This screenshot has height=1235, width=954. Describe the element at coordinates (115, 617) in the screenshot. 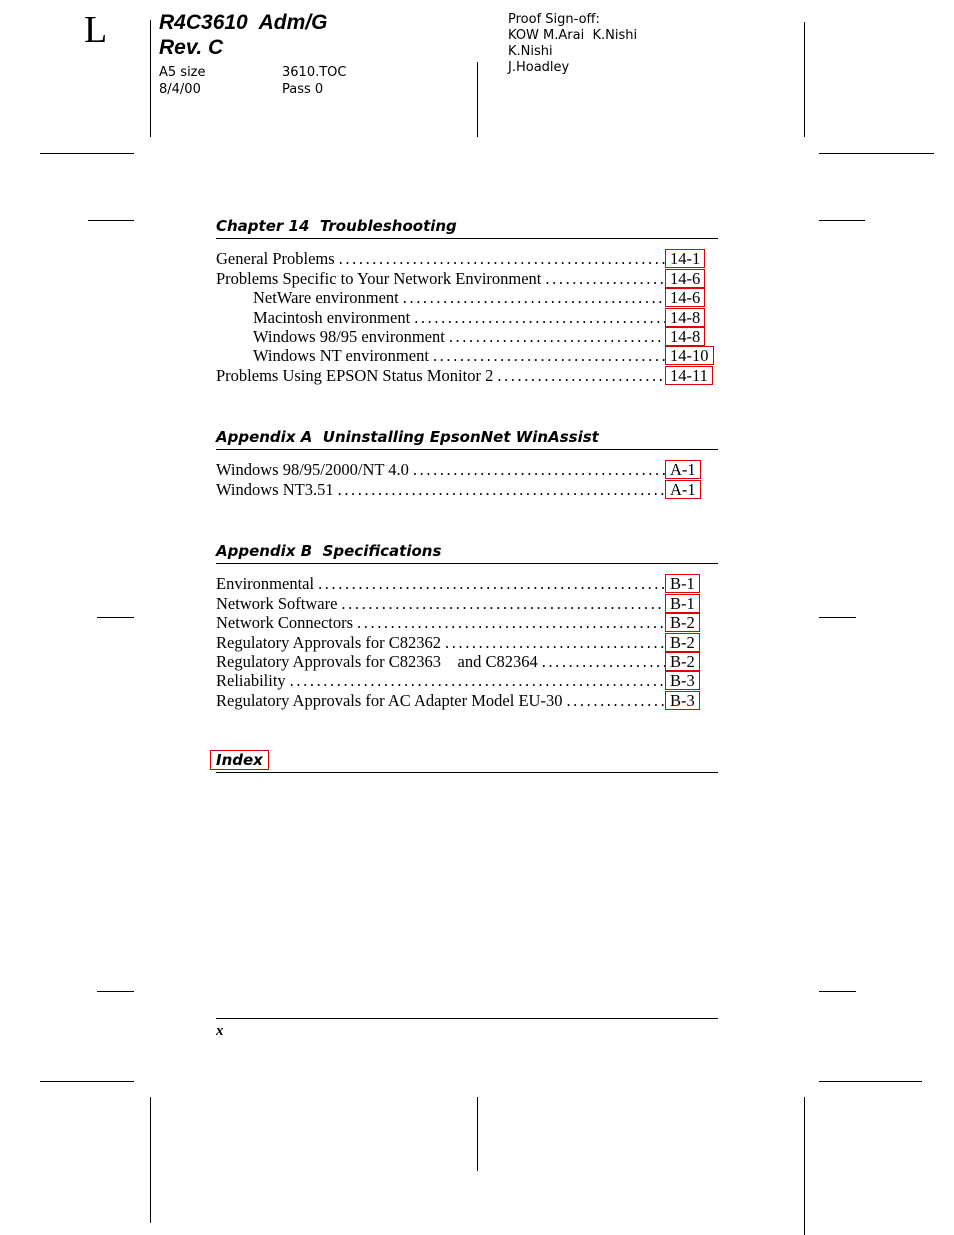

I see `trim-mark-left-middle` at that location.